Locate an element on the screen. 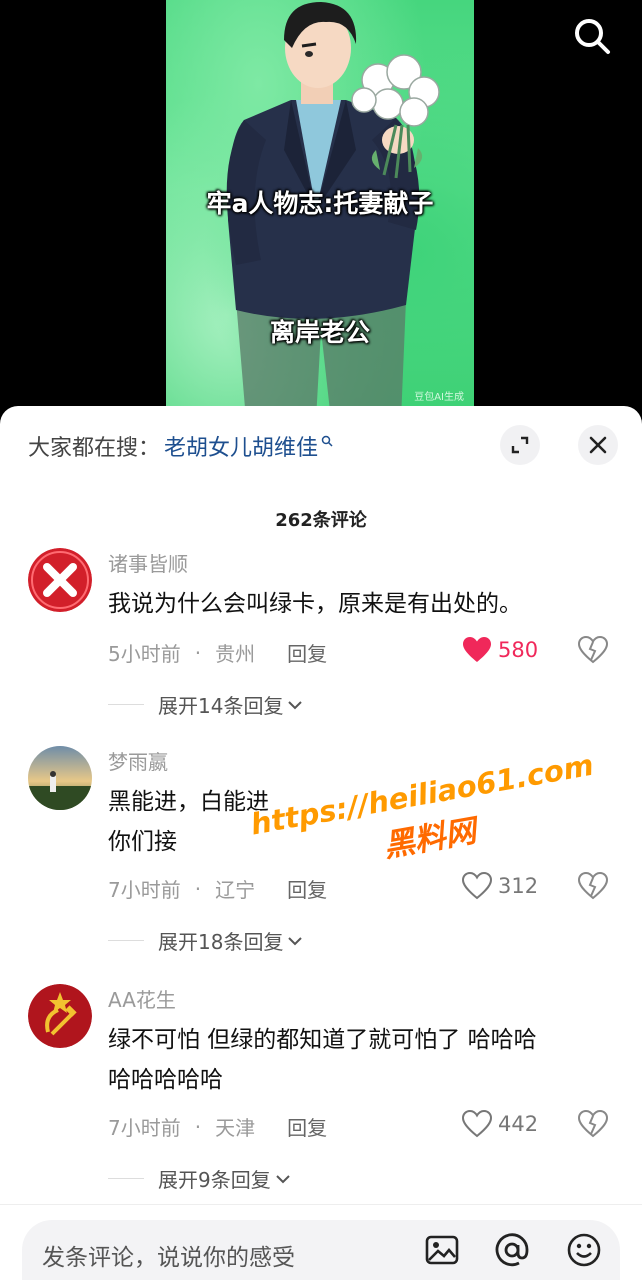 This screenshot has width=642, height=1280. like-count: 312 is located at coordinates (518, 886).